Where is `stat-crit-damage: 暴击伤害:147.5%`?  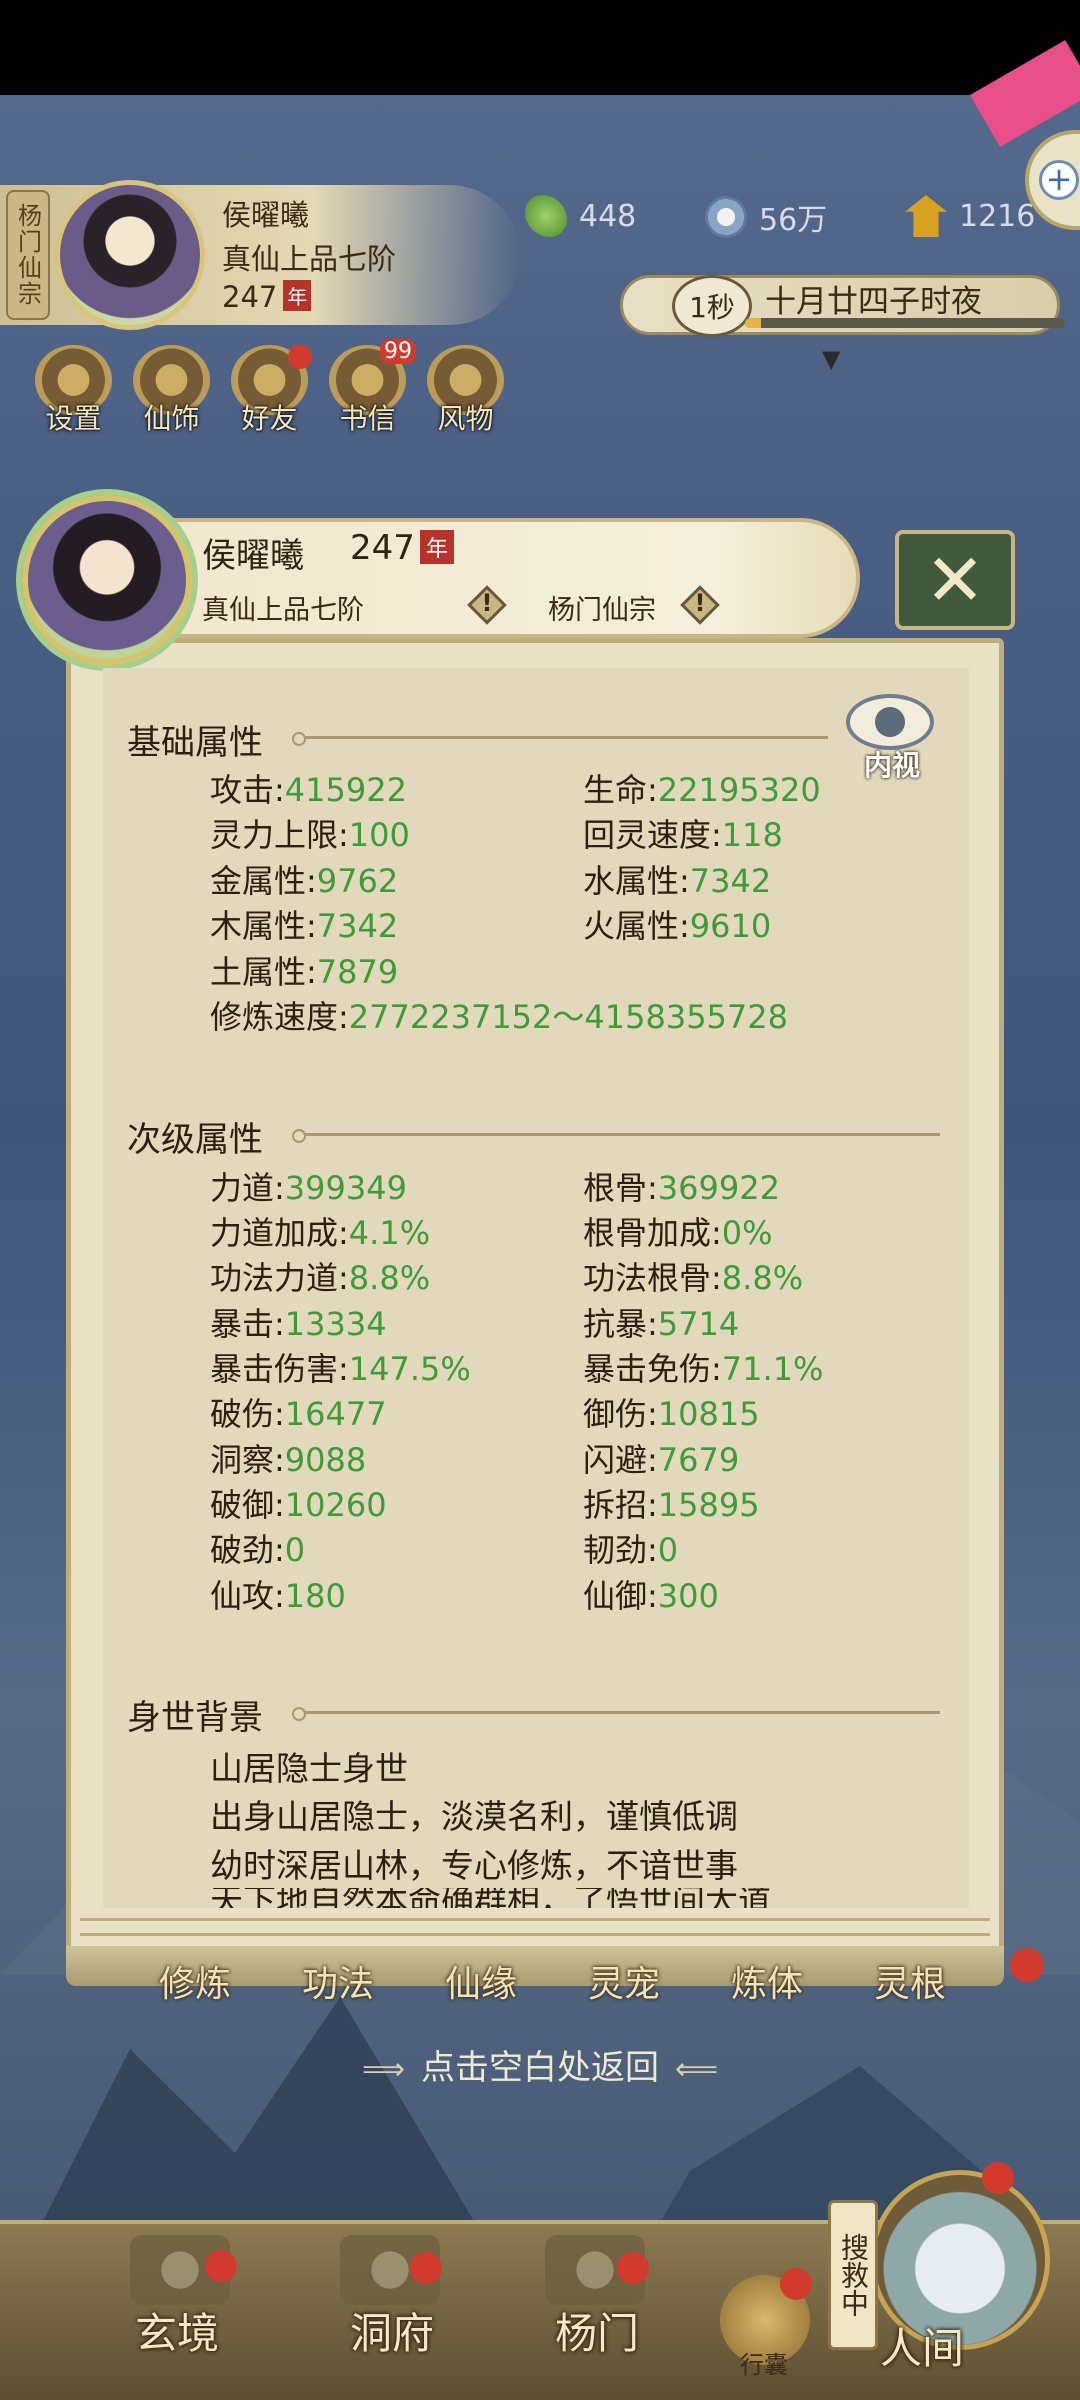
stat-crit-damage: 暴击伤害:147.5% is located at coordinates (340, 1369).